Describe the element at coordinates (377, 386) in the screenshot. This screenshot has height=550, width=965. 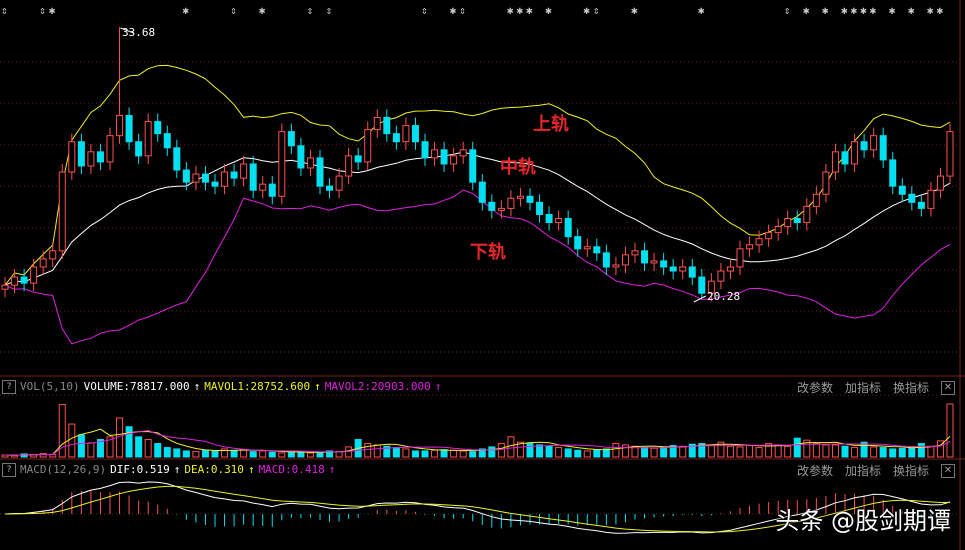
I see `mavol2-value: MAVOL2:20903.000` at that location.